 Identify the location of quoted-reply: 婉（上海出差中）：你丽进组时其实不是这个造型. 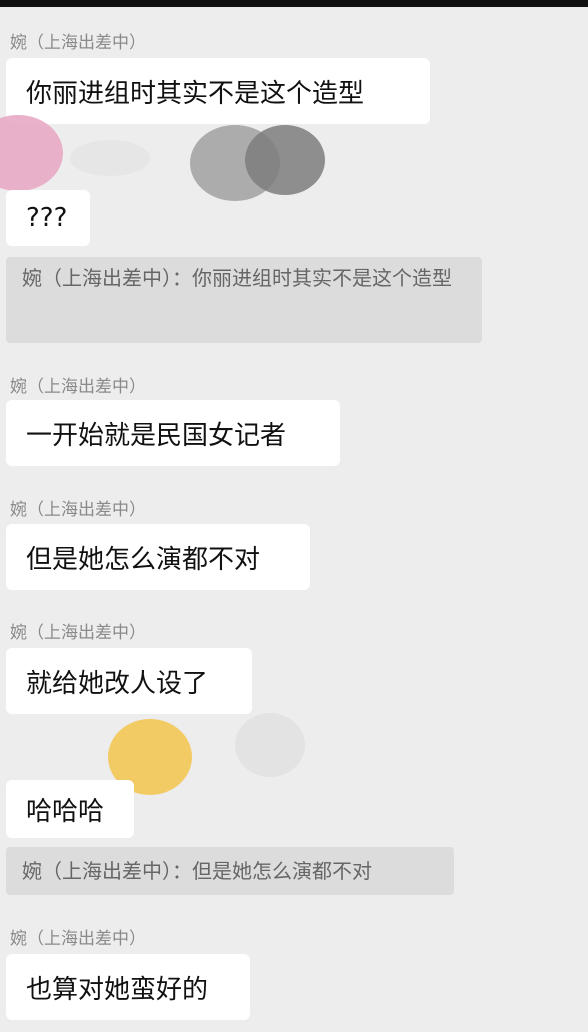
(244, 300).